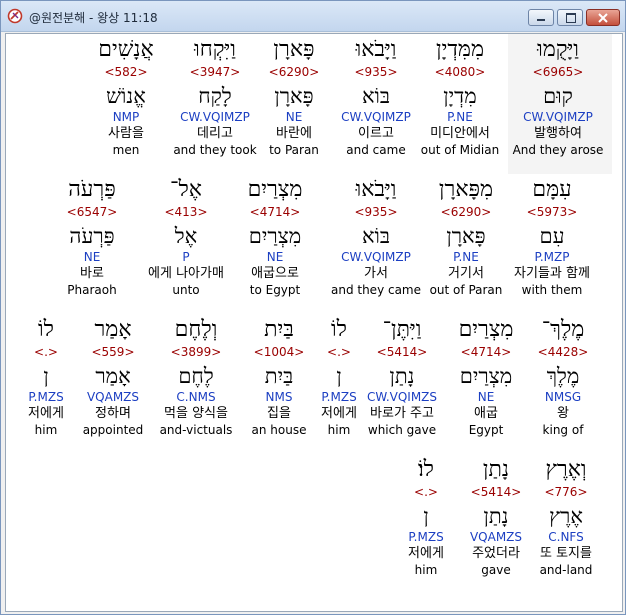 This screenshot has width=626, height=615. What do you see at coordinates (558, 150) in the screenshot?
I see `english-gloss: And they arose` at bounding box center [558, 150].